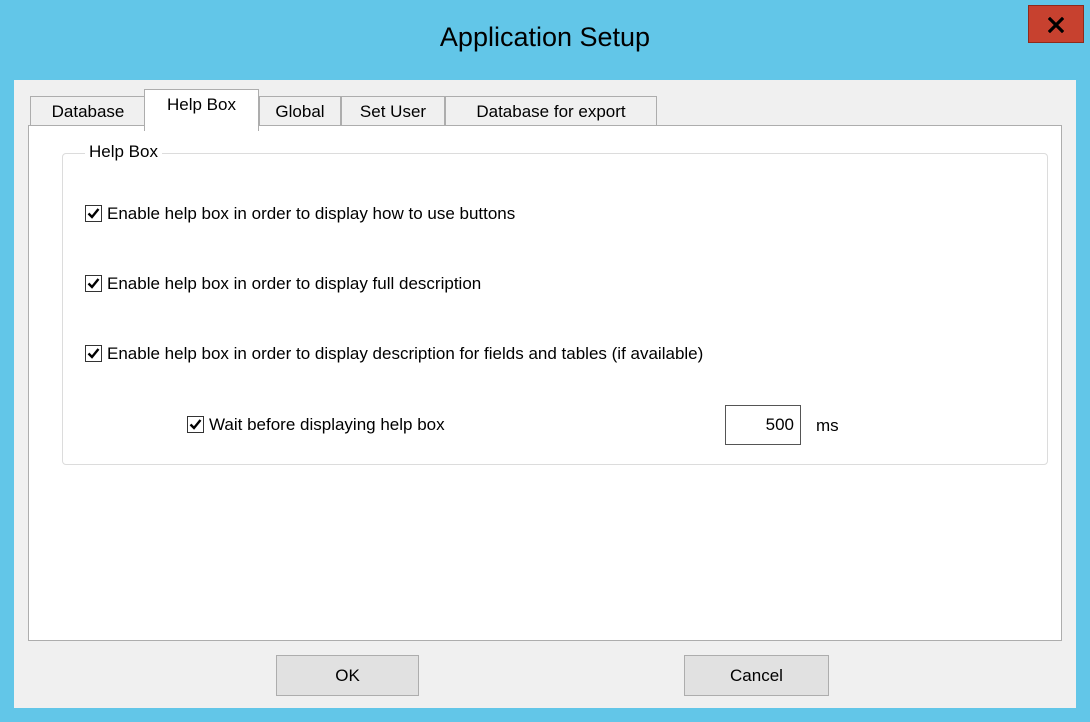  What do you see at coordinates (756, 675) in the screenshot?
I see `cancel-button: Cancel` at bounding box center [756, 675].